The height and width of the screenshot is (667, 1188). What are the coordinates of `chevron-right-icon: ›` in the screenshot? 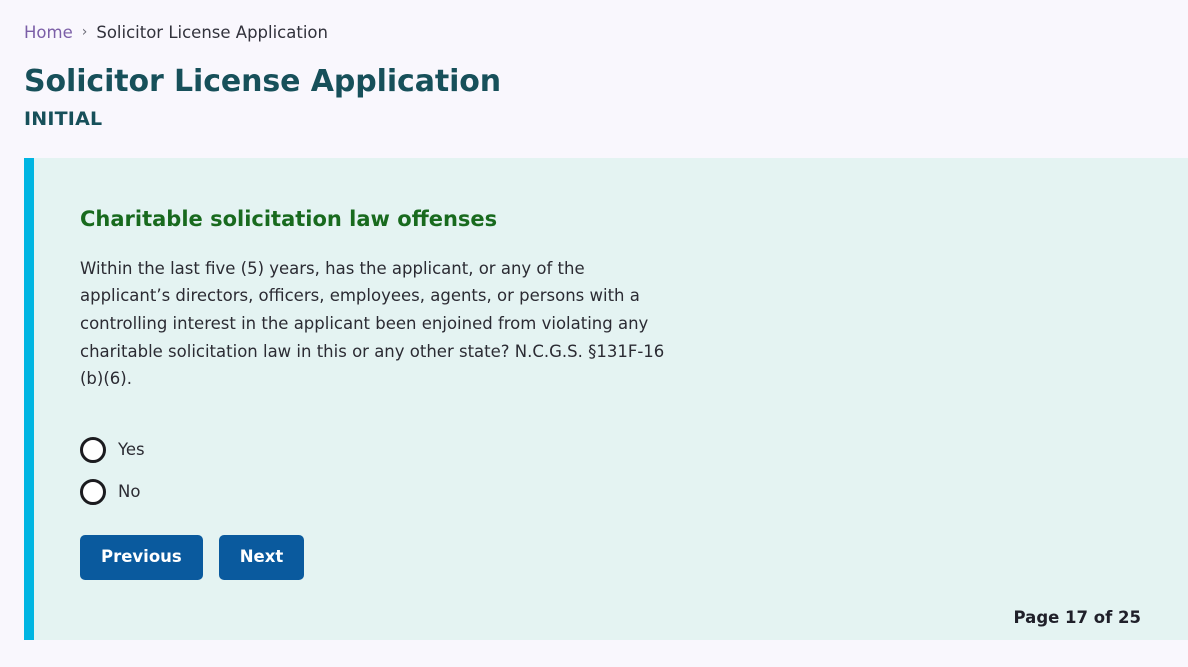 It's located at (84, 31).